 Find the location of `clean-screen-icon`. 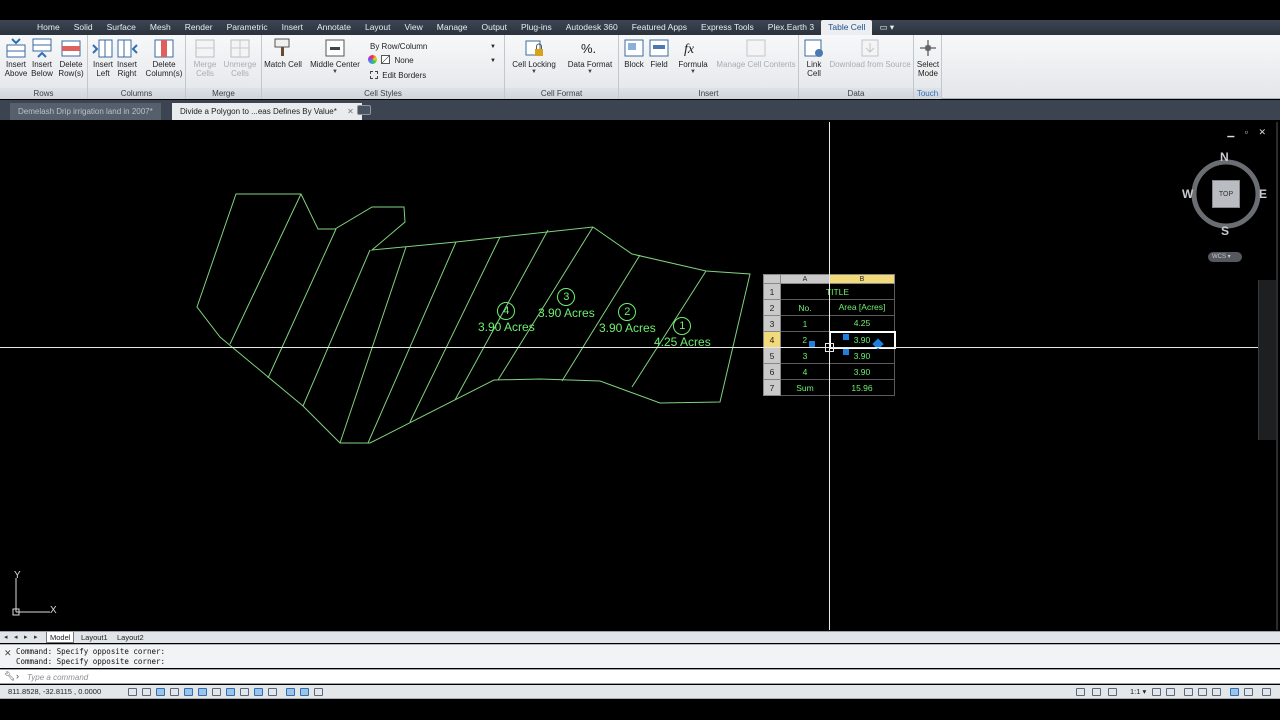

clean-screen-icon is located at coordinates (1248, 692).